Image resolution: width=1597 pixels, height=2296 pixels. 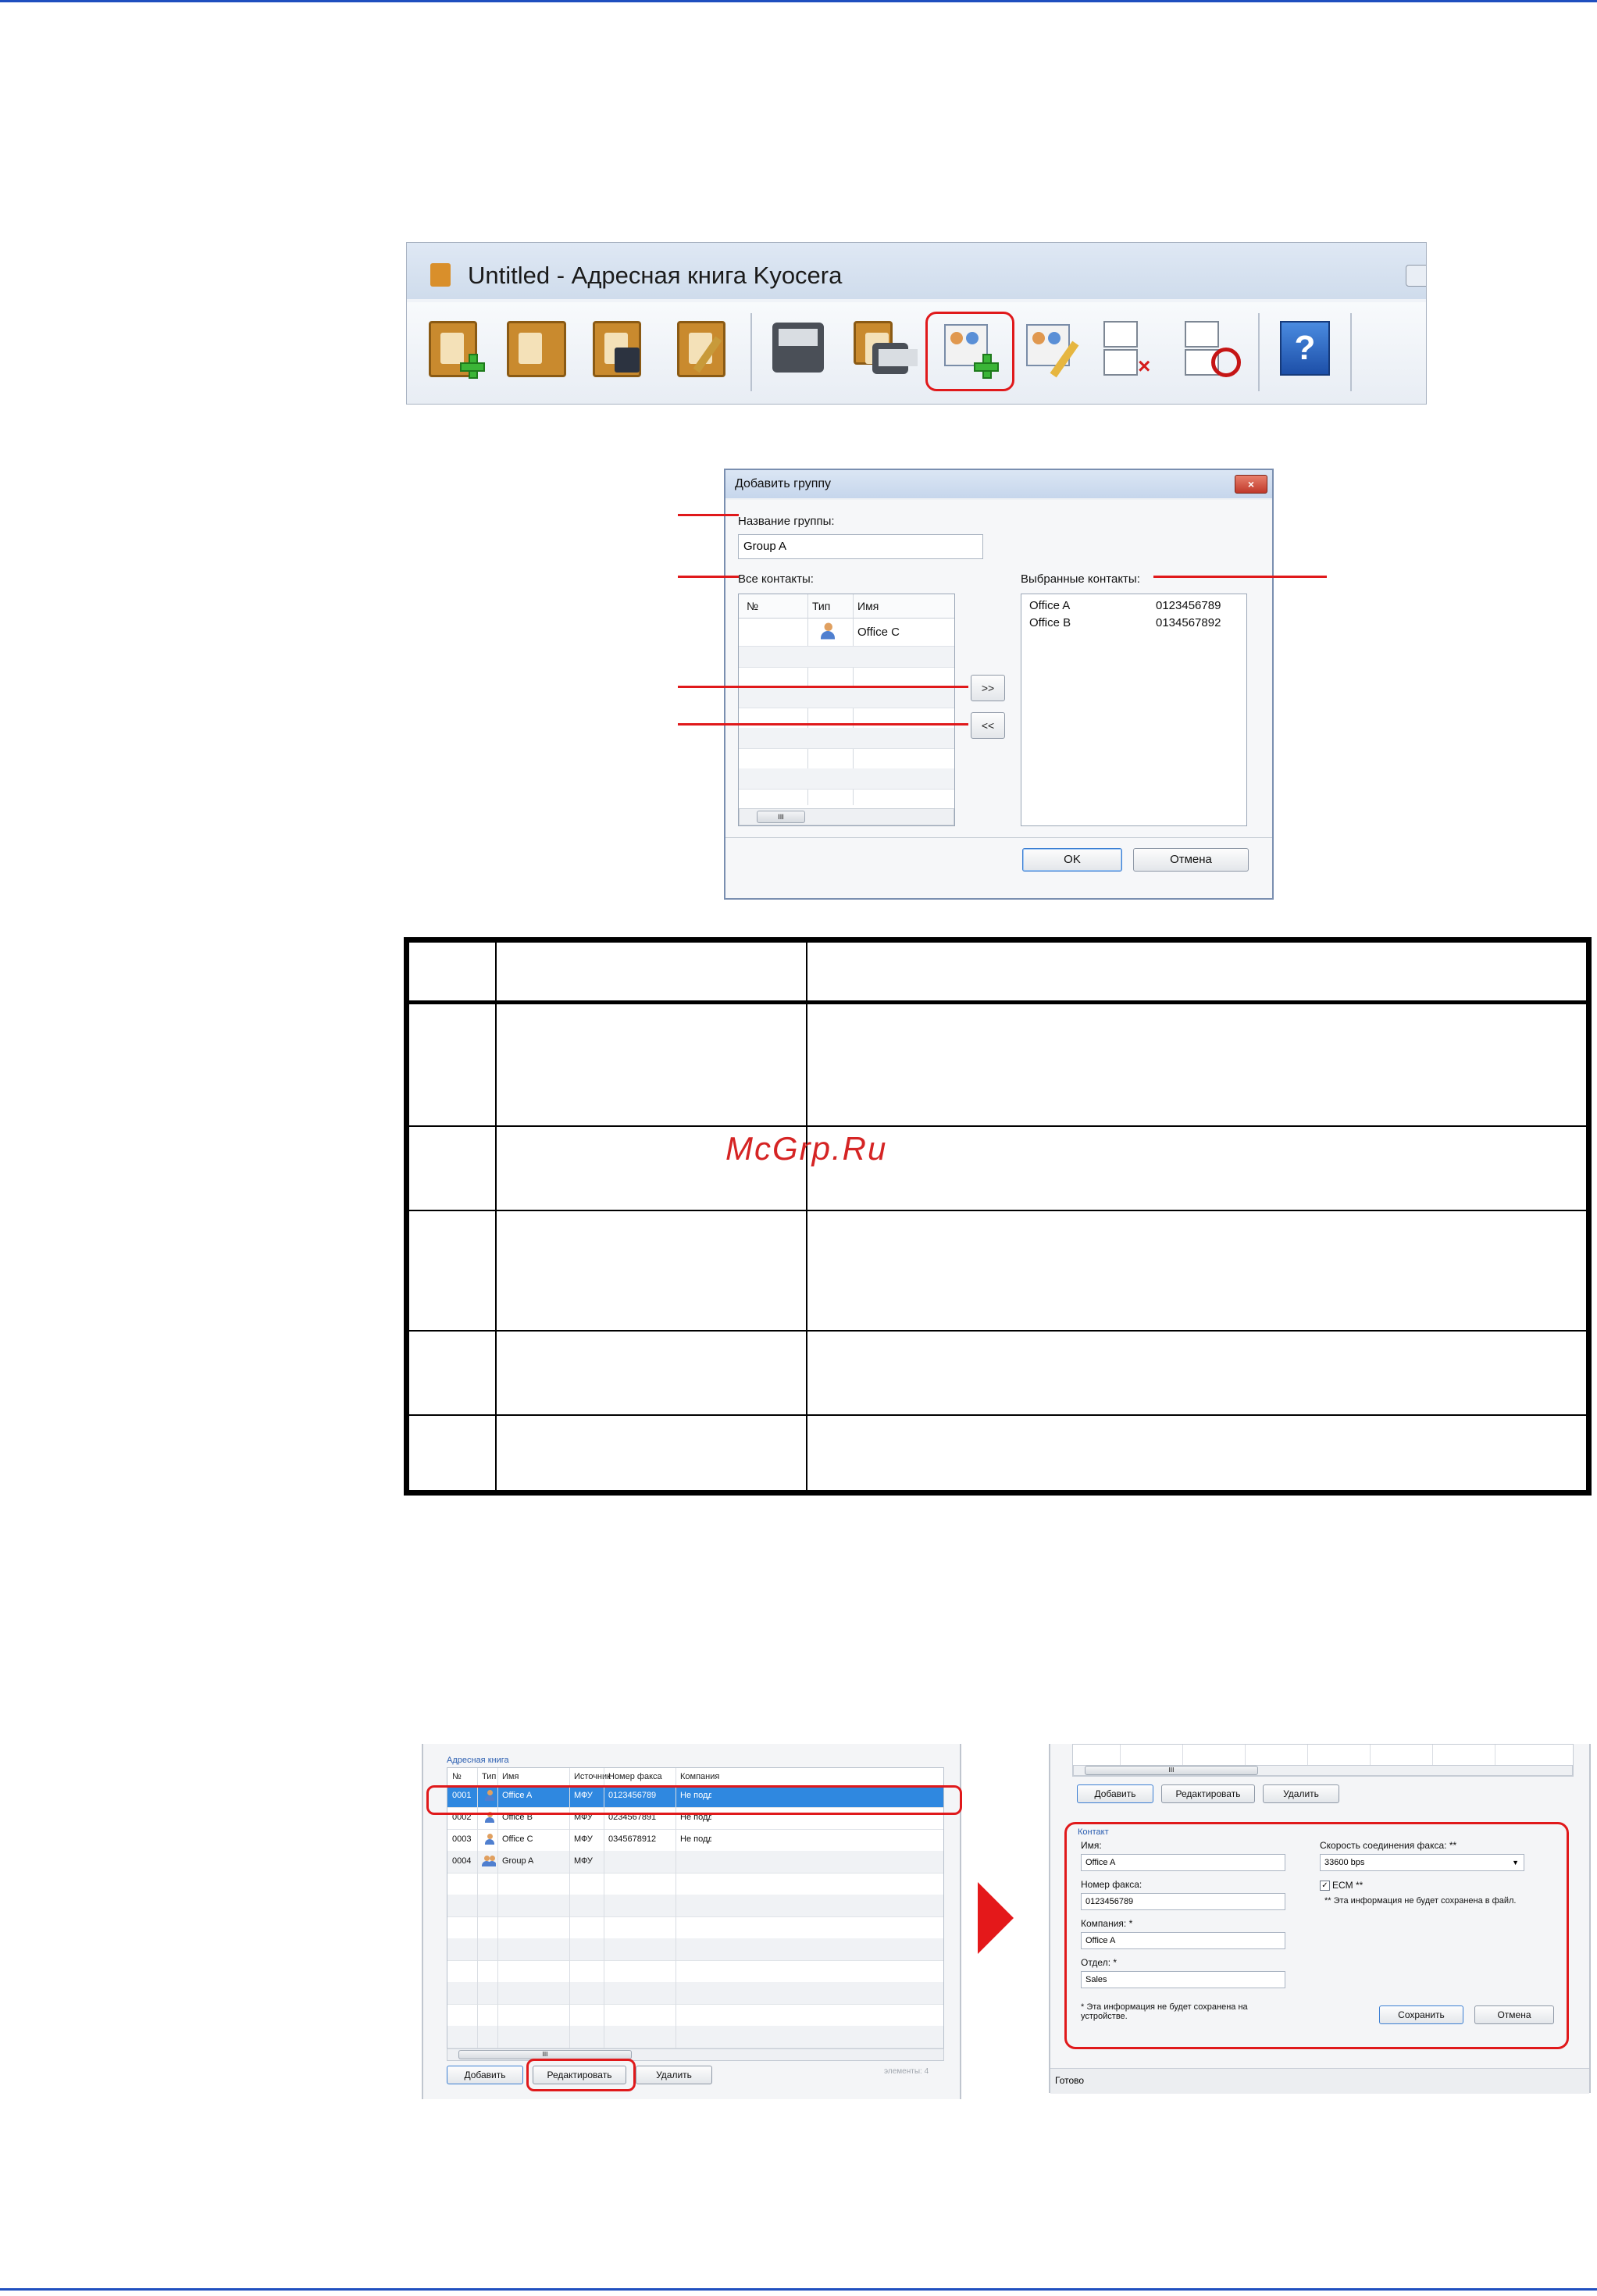 What do you see at coordinates (1051, 347) in the screenshot?
I see `edit-contact-icon` at bounding box center [1051, 347].